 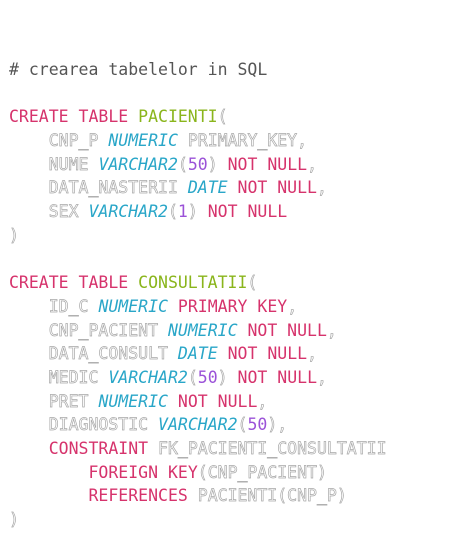 What do you see at coordinates (143, 472) in the screenshot?
I see `code-token-kw: FOREIGN KEY` at bounding box center [143, 472].